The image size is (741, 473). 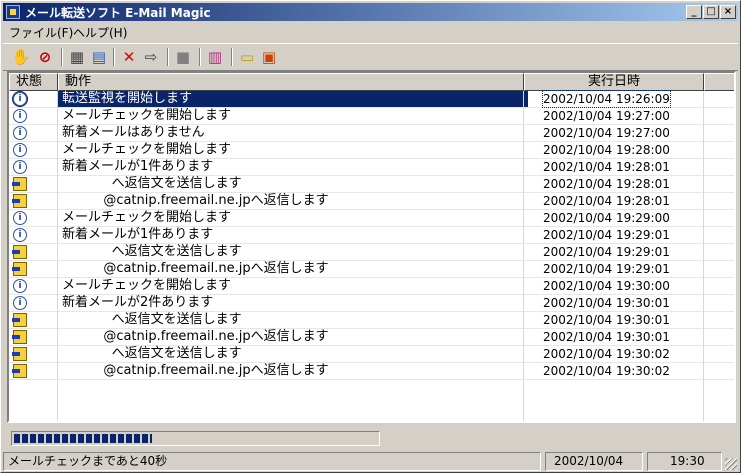 I want to click on log-row: i 新着メールはありません 2002/10/04 19:27:00, so click(x=371, y=133).